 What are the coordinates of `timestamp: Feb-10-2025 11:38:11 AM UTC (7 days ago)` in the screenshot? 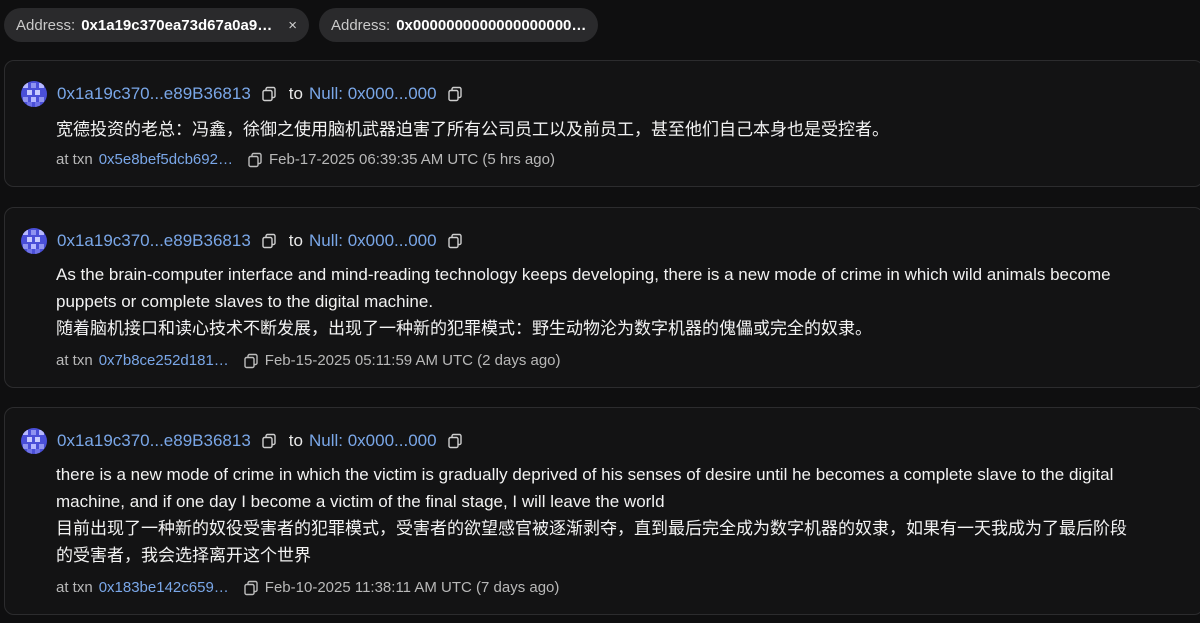 It's located at (412, 587).